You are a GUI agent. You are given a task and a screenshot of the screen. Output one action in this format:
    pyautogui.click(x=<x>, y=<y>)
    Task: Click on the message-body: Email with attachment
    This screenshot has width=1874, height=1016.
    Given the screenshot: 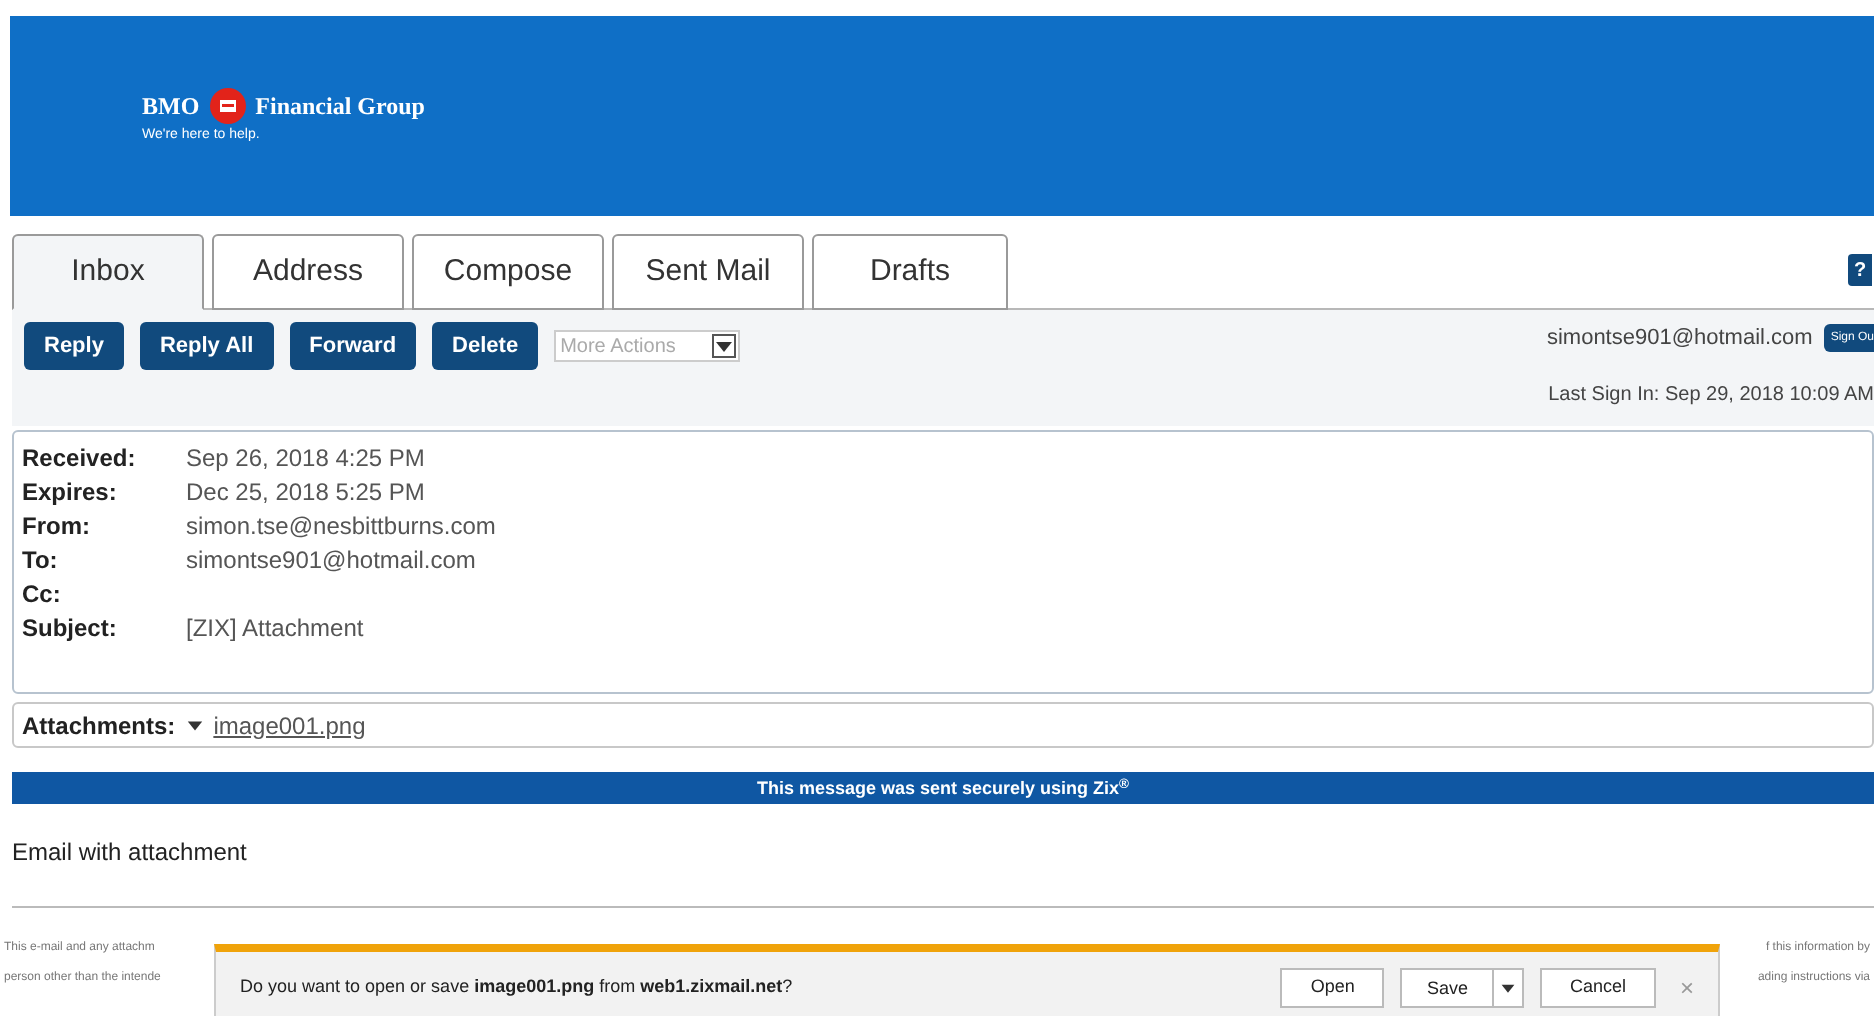 What is the action you would take?
    pyautogui.click(x=130, y=853)
    